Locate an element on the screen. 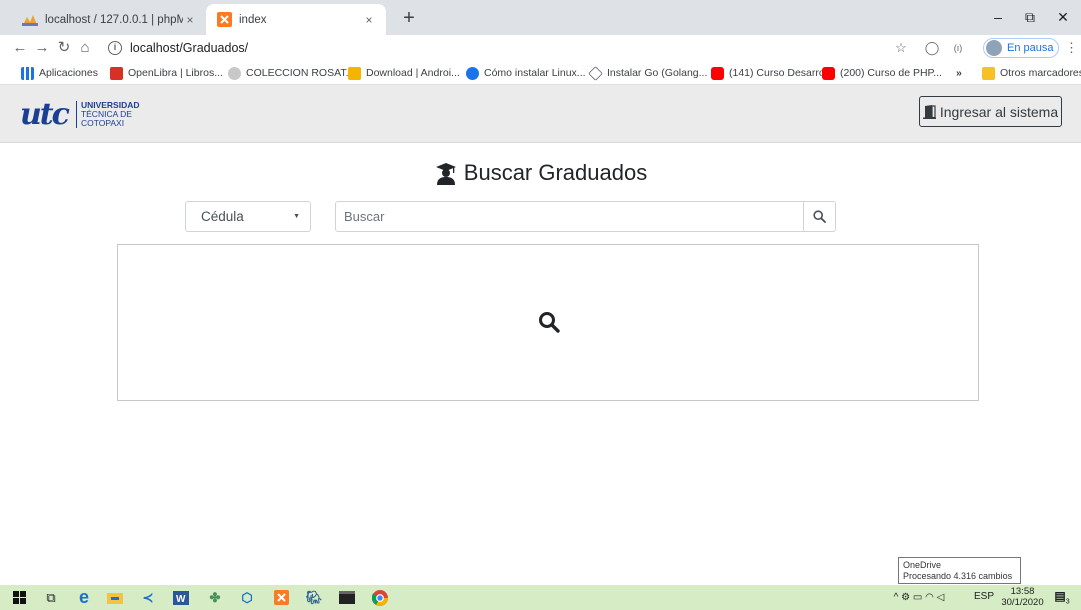 The height and width of the screenshot is (610, 1081). onedrive-tooltip: OneDrive Procesando 4.316 cambios is located at coordinates (959, 570).